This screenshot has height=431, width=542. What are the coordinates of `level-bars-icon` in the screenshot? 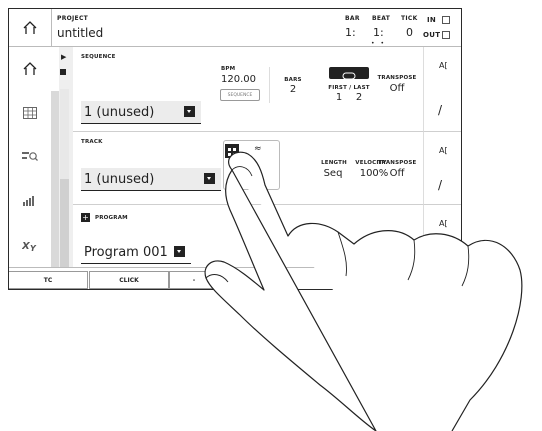 It's located at (28, 201).